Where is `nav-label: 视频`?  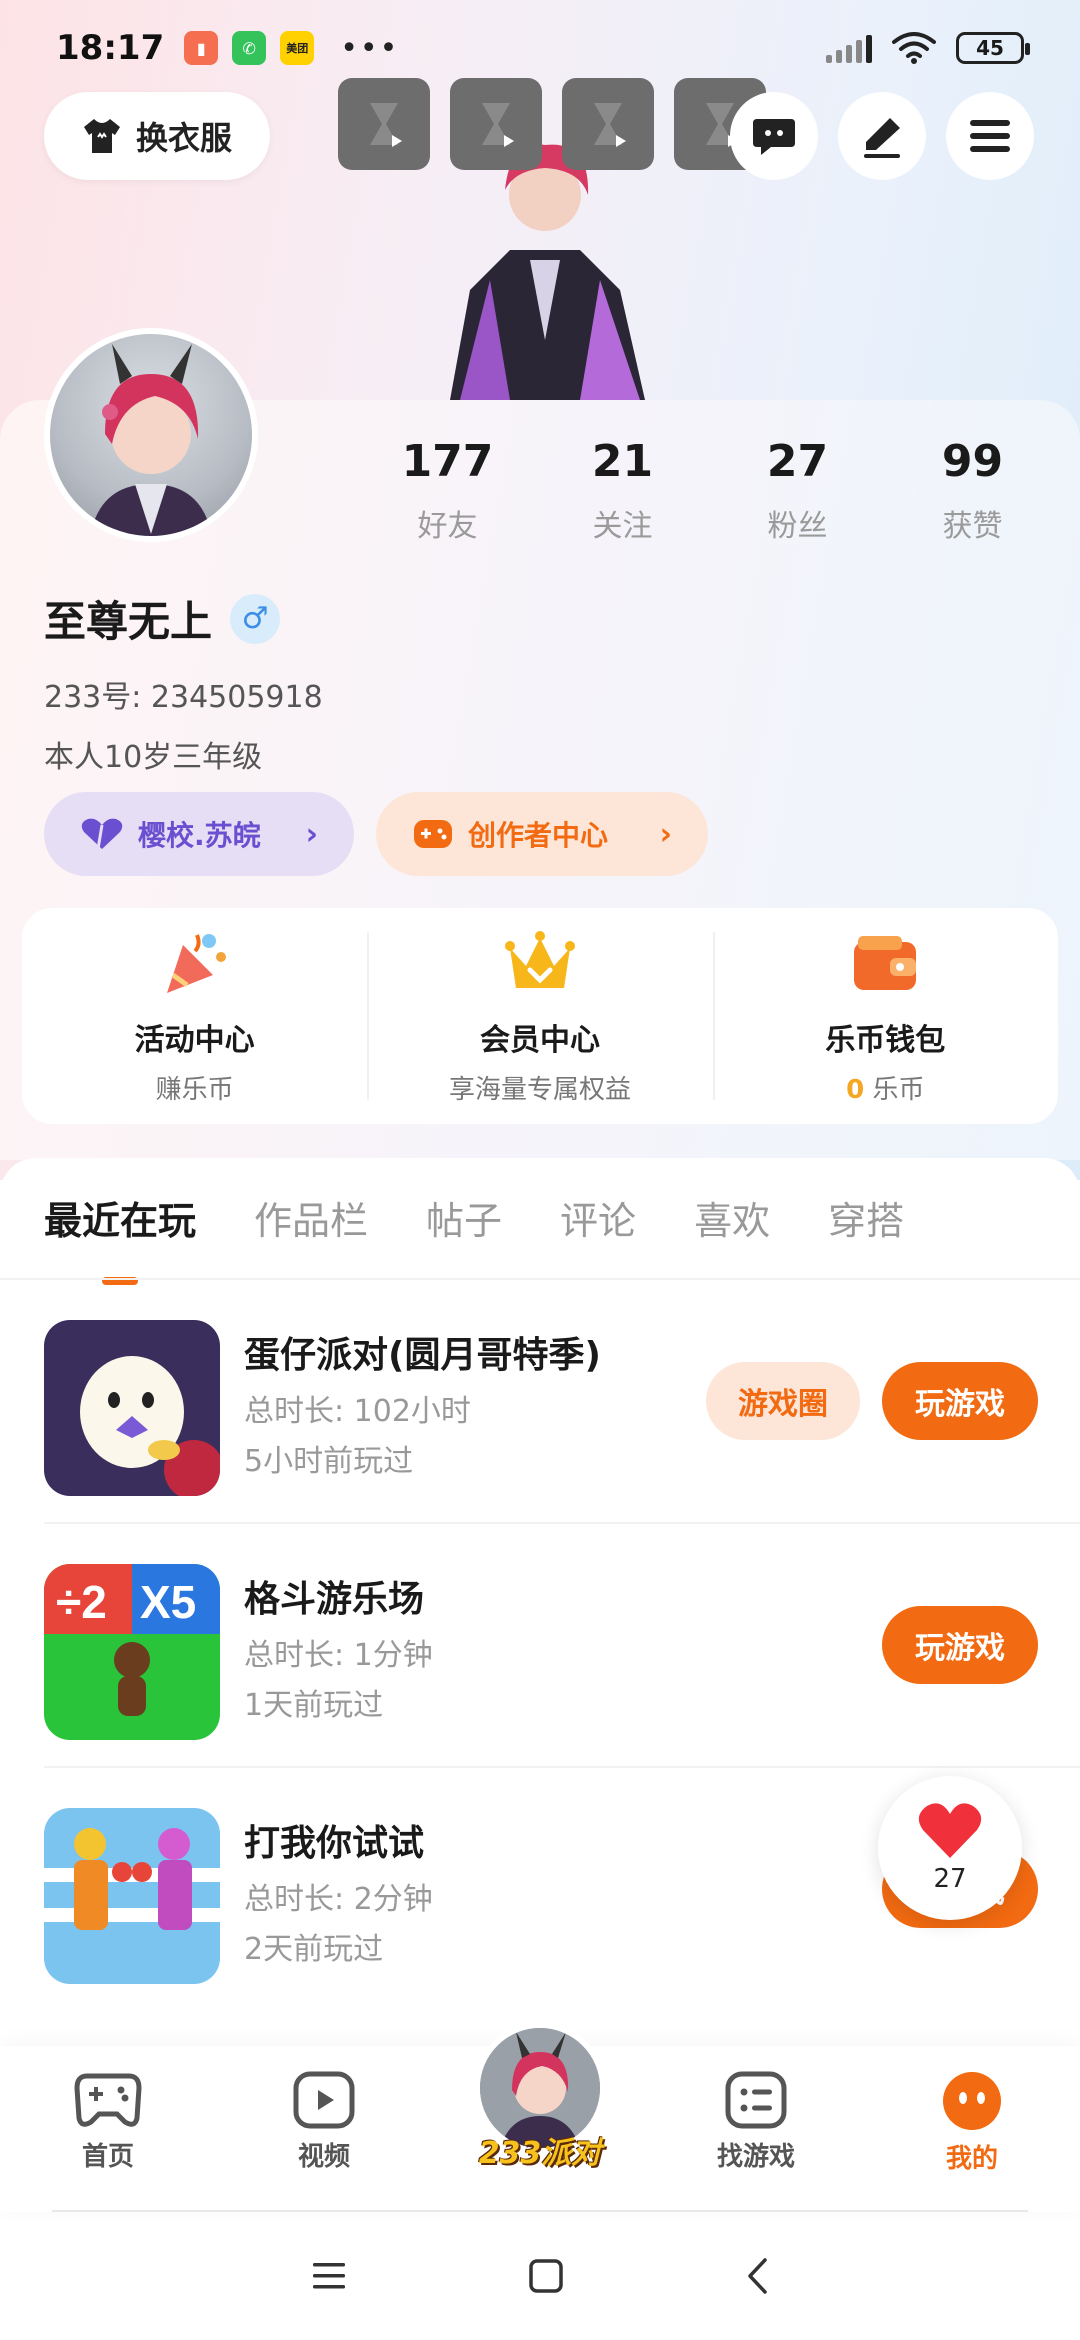
nav-label: 视频 is located at coordinates (323, 2157).